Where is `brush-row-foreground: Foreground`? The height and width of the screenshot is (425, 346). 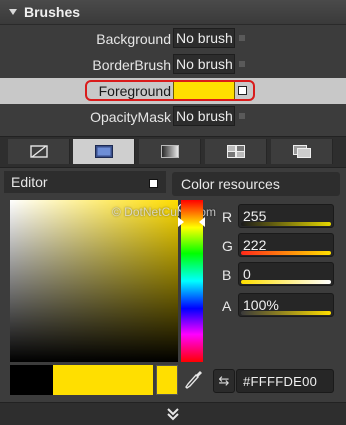 brush-row-foreground: Foreground is located at coordinates (173, 91).